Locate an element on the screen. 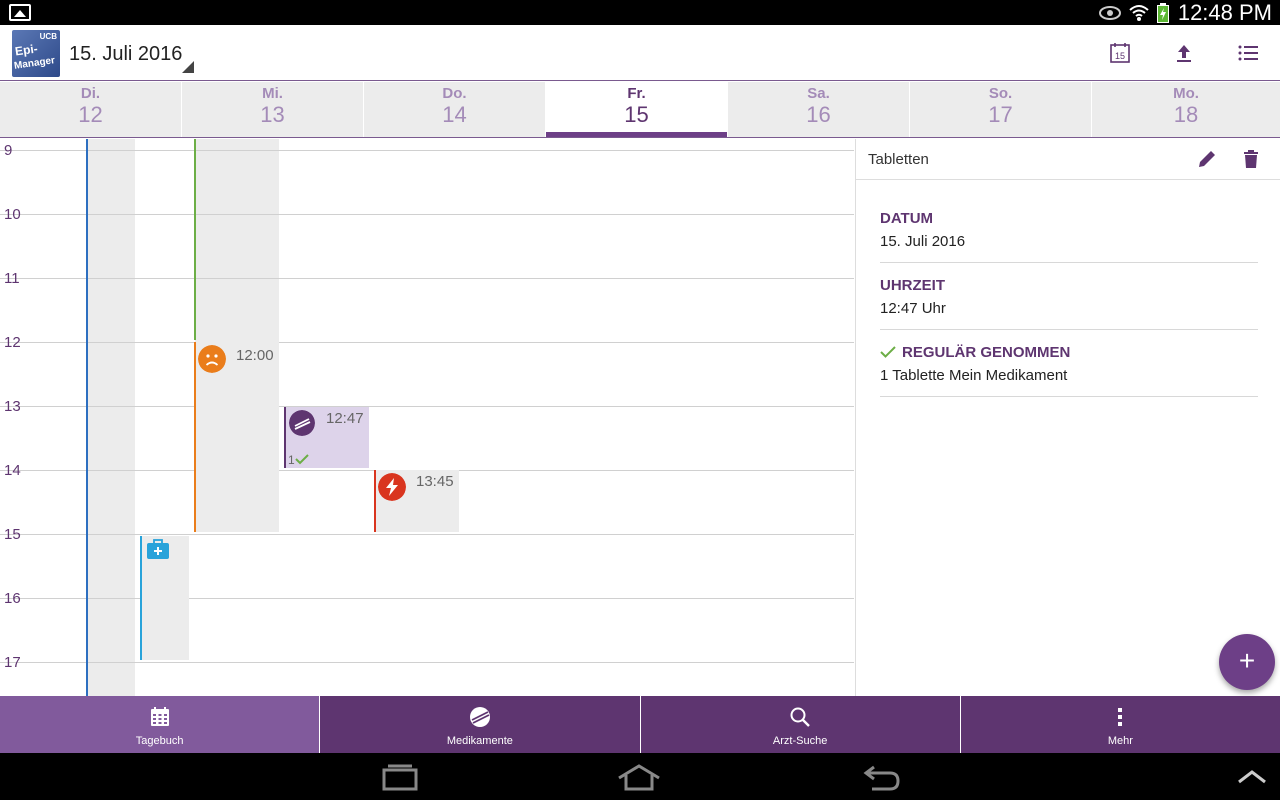  edit-pencil-icon is located at coordinates (1207, 159).